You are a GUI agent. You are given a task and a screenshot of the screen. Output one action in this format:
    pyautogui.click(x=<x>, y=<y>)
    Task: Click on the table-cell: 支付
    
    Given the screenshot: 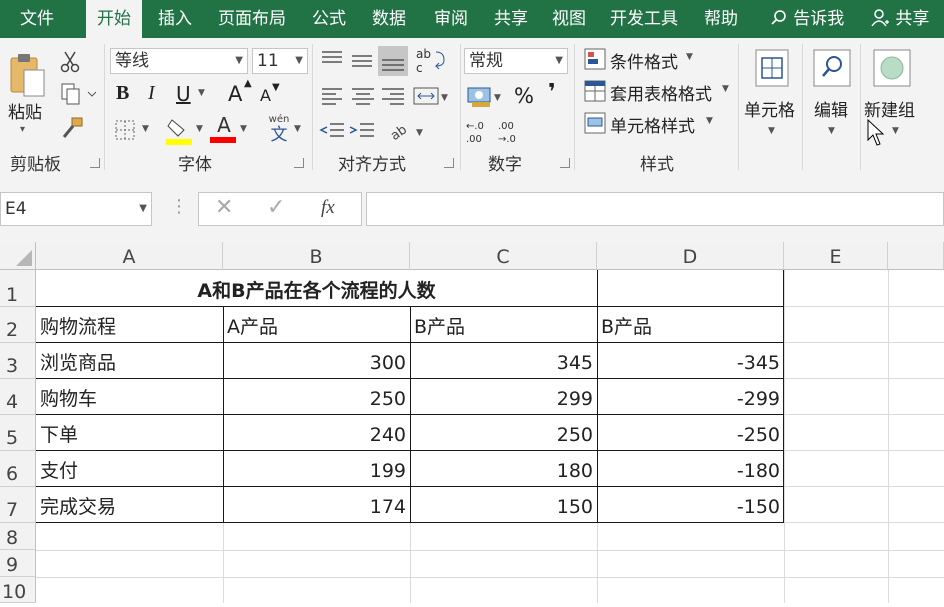 What is the action you would take?
    pyautogui.click(x=129, y=471)
    